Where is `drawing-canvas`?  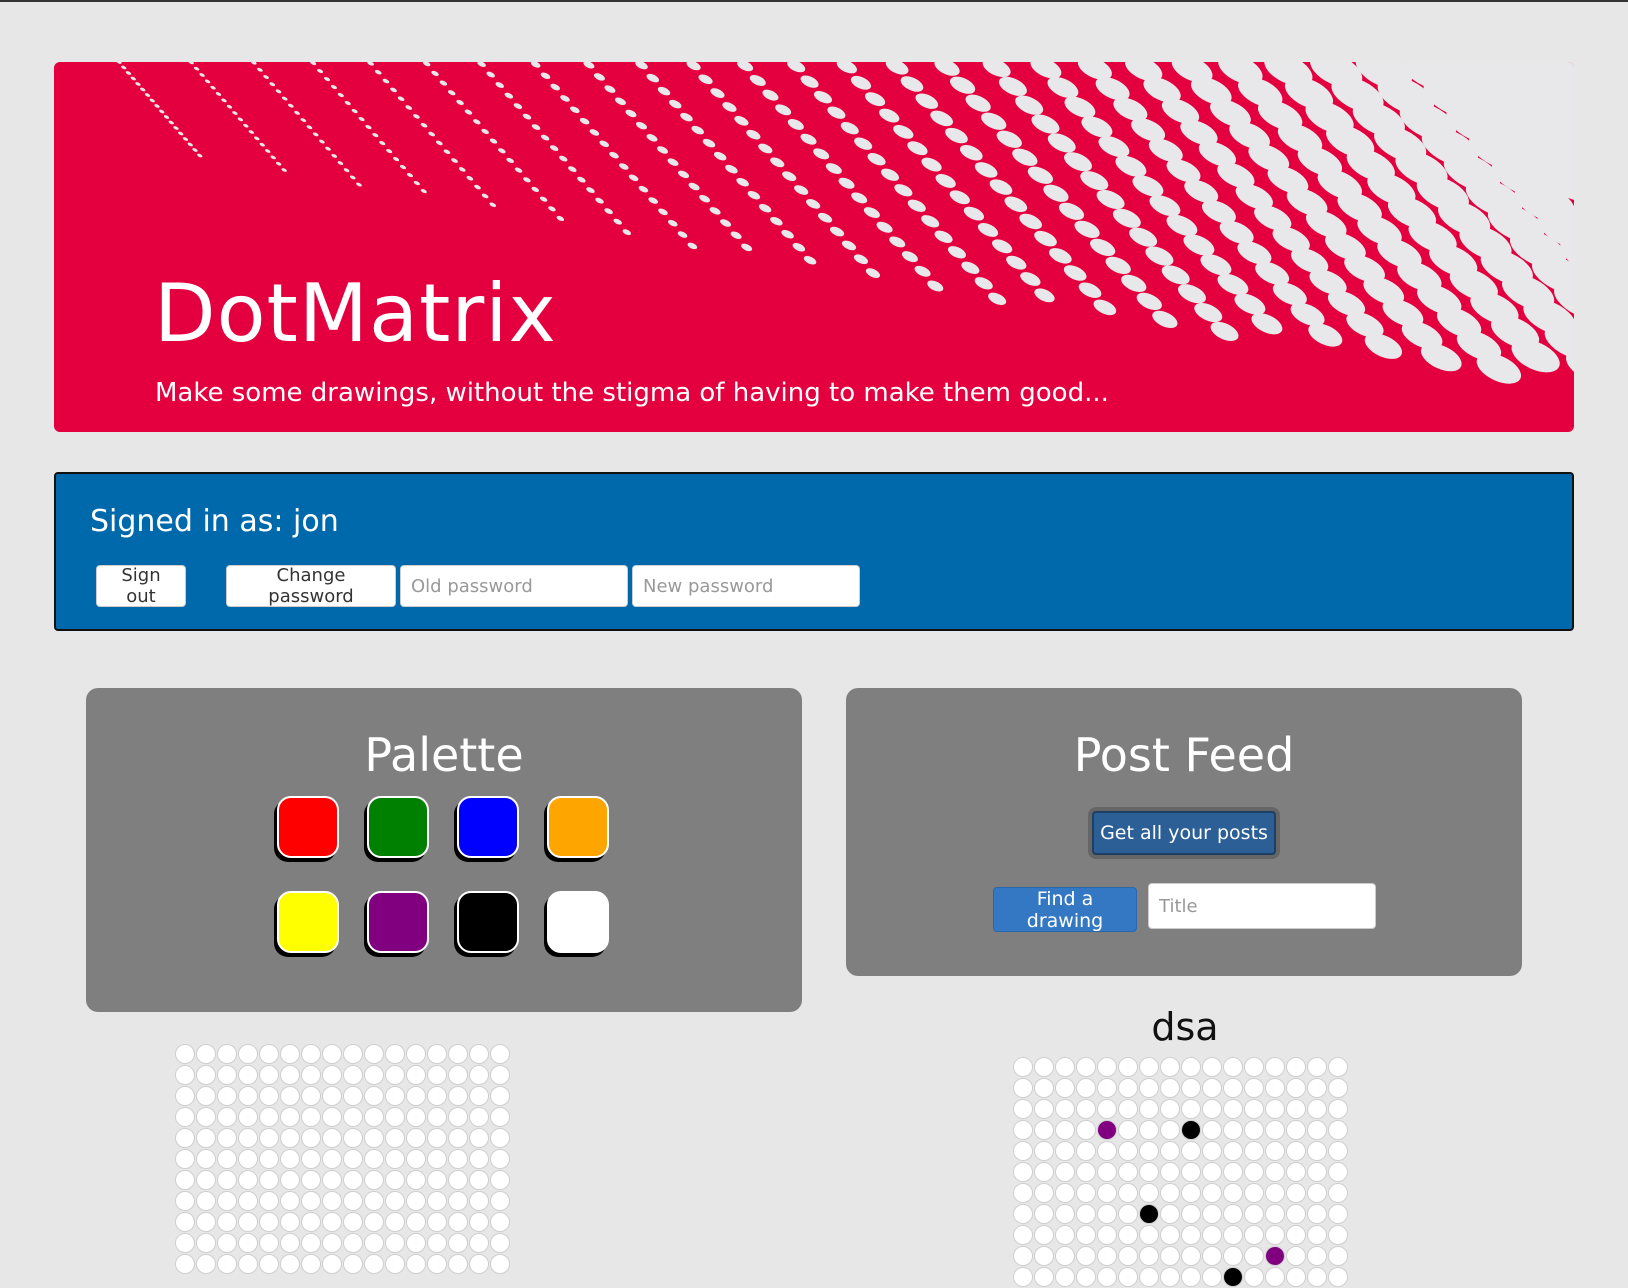
drawing-canvas is located at coordinates (343, 1159).